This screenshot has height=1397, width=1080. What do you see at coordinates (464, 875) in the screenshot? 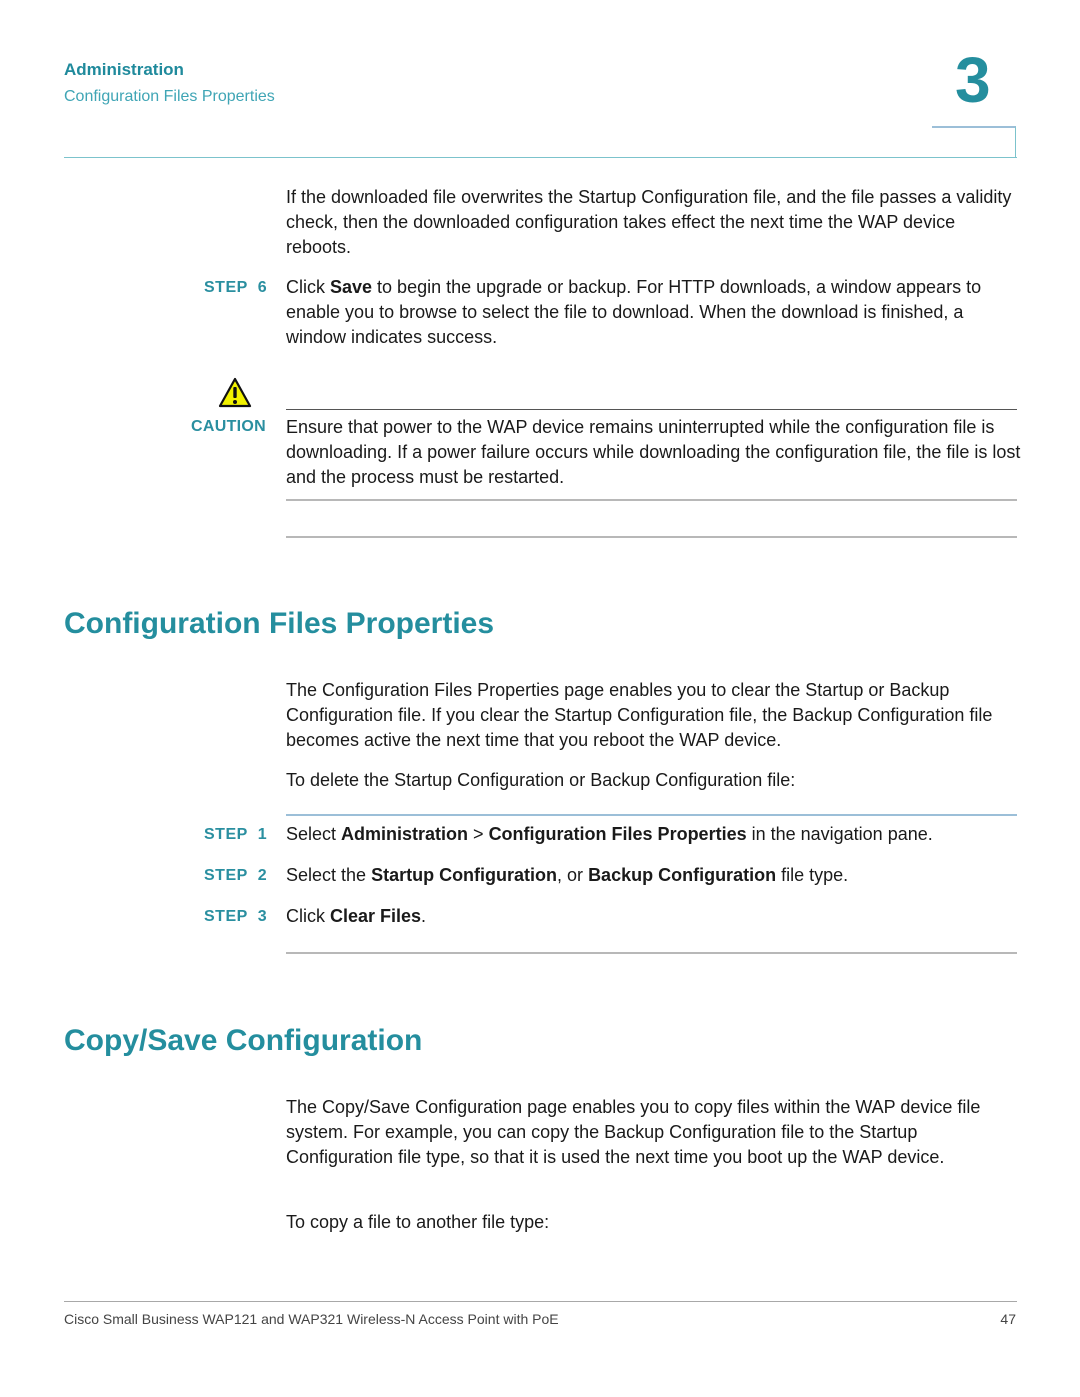
I see `step-ui-term: Startup Configuration` at bounding box center [464, 875].